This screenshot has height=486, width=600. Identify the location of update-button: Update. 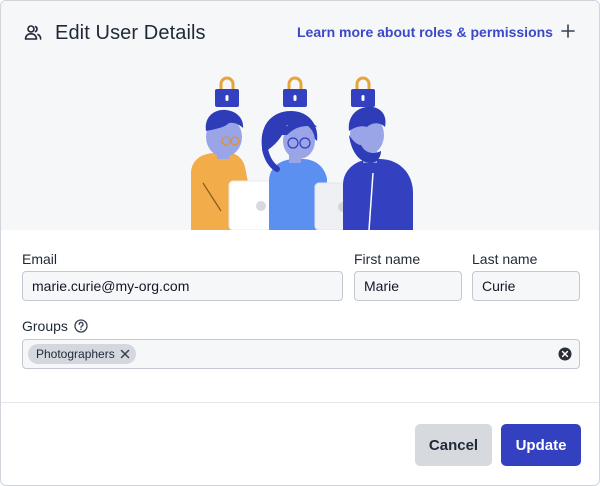
(541, 445).